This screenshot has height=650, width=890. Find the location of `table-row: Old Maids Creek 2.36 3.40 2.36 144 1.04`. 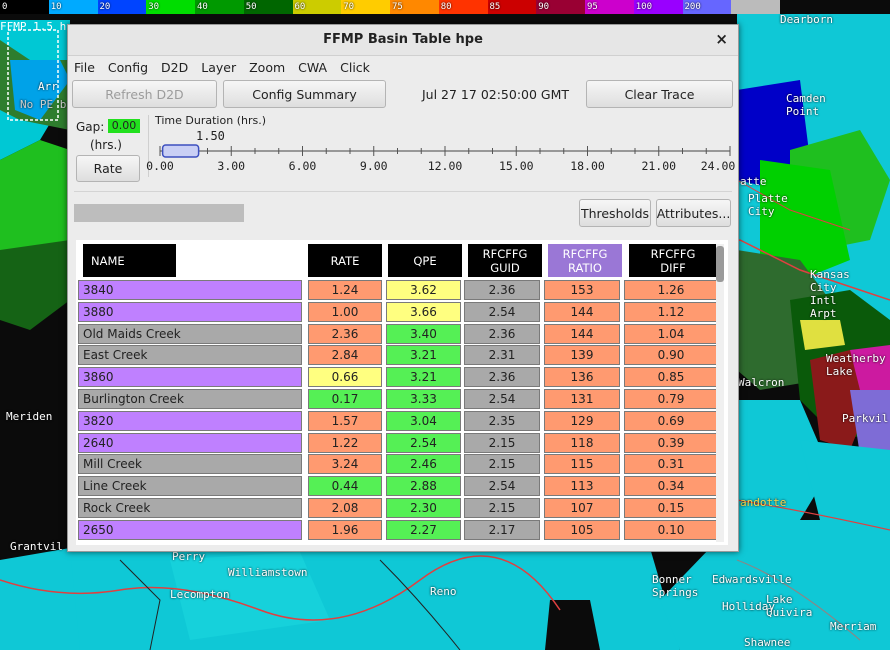

table-row: Old Maids Creek 2.36 3.40 2.36 144 1.04 is located at coordinates (397, 334).